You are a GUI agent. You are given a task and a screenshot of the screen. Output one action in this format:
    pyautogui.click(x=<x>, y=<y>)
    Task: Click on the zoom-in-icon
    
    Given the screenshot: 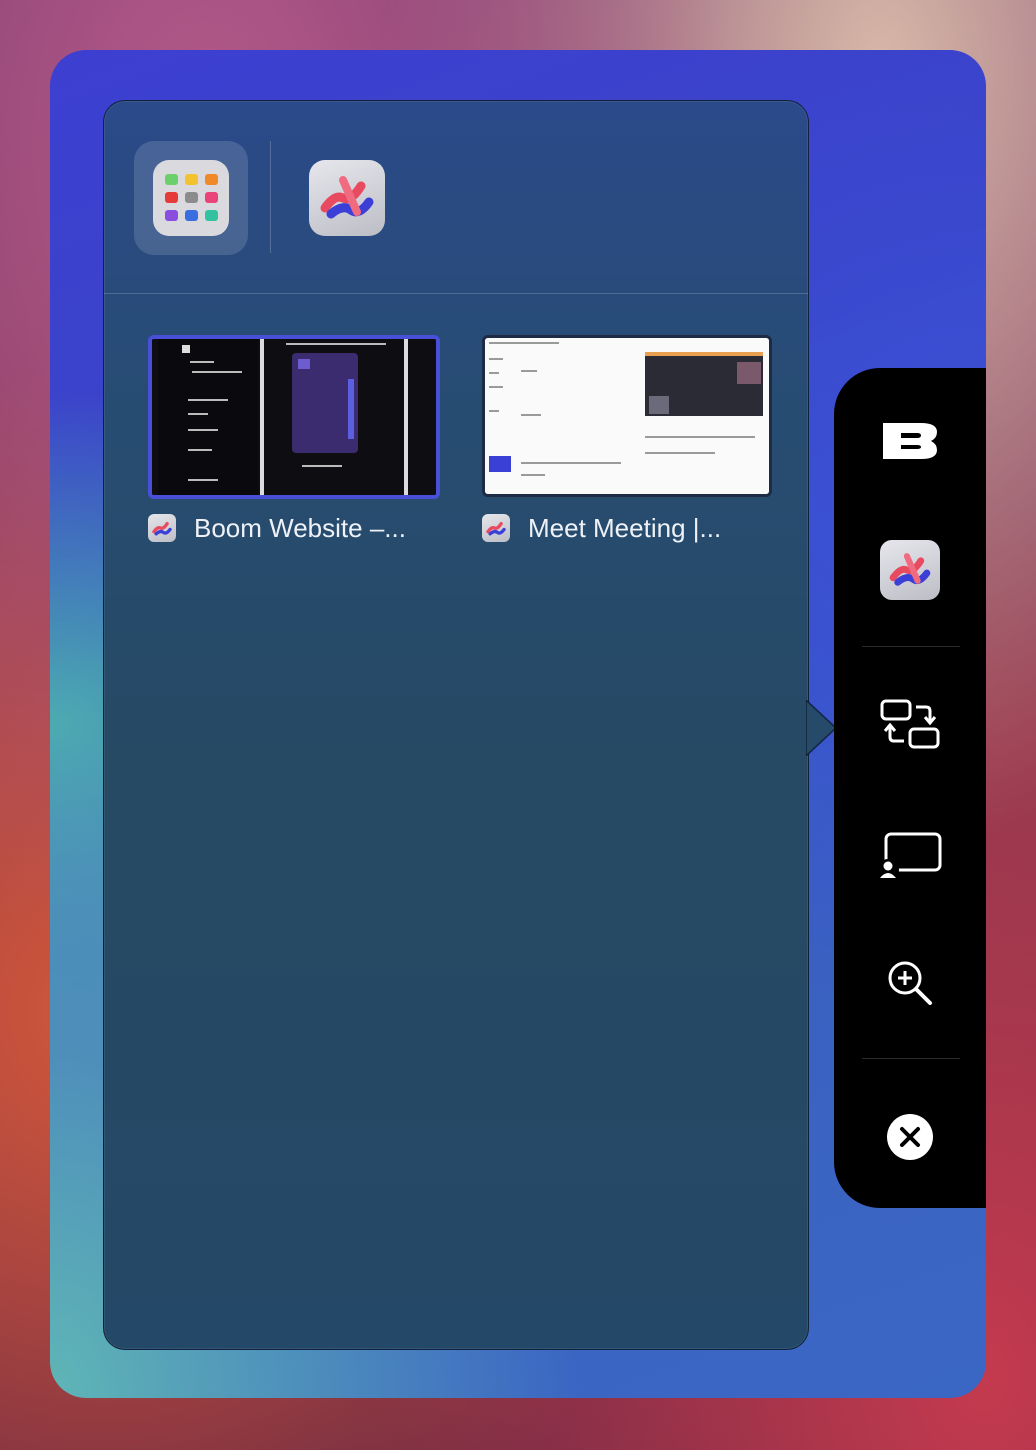 What is the action you would take?
    pyautogui.click(x=910, y=983)
    